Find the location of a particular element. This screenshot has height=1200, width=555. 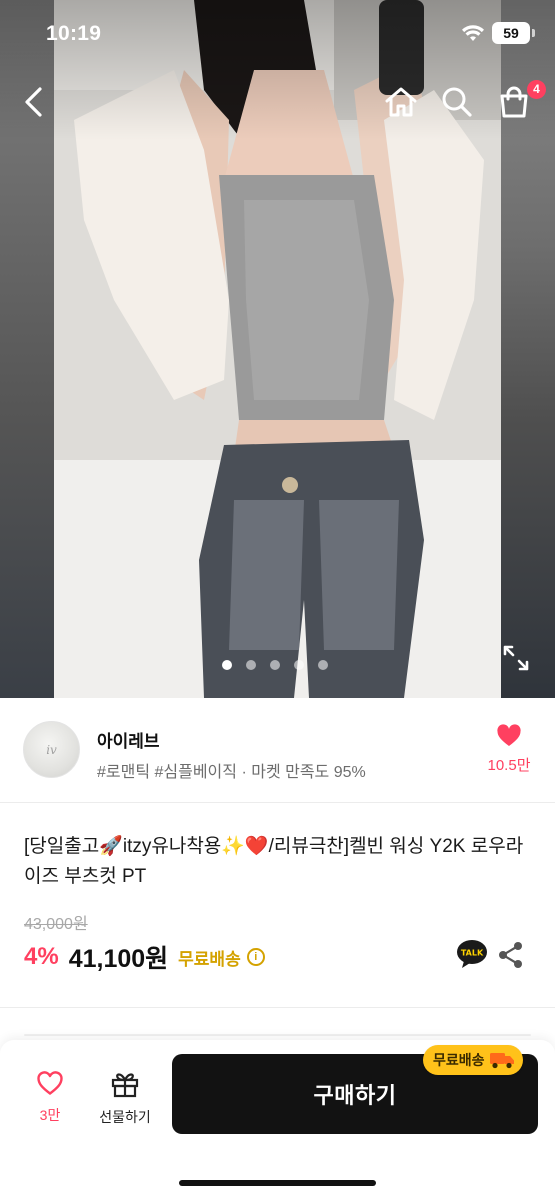

price-row: 4% 41,100원 무료배송 i is located at coordinates (144, 957).